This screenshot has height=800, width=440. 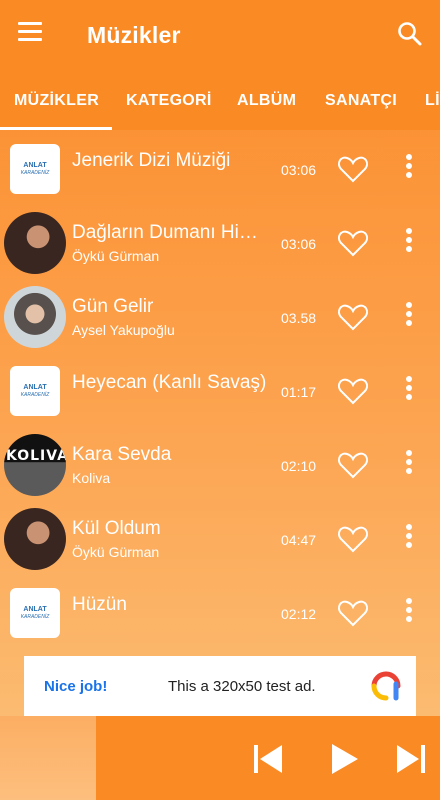 What do you see at coordinates (220, 100) in the screenshot?
I see `tab-bar: MÜZİKLER KATEGORİ ALBÜM SANATÇI Lİ` at bounding box center [220, 100].